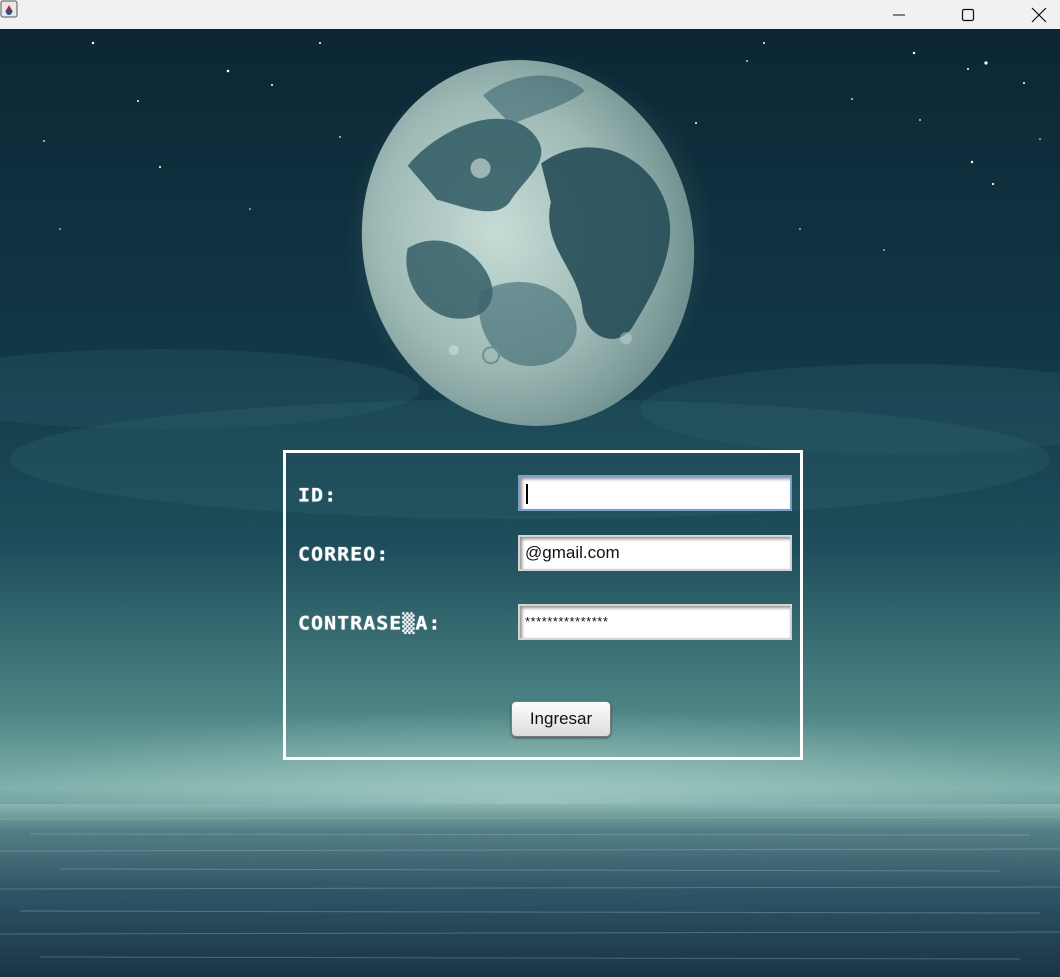 The width and height of the screenshot is (1060, 977). I want to click on maximize-button, so click(968, 14).